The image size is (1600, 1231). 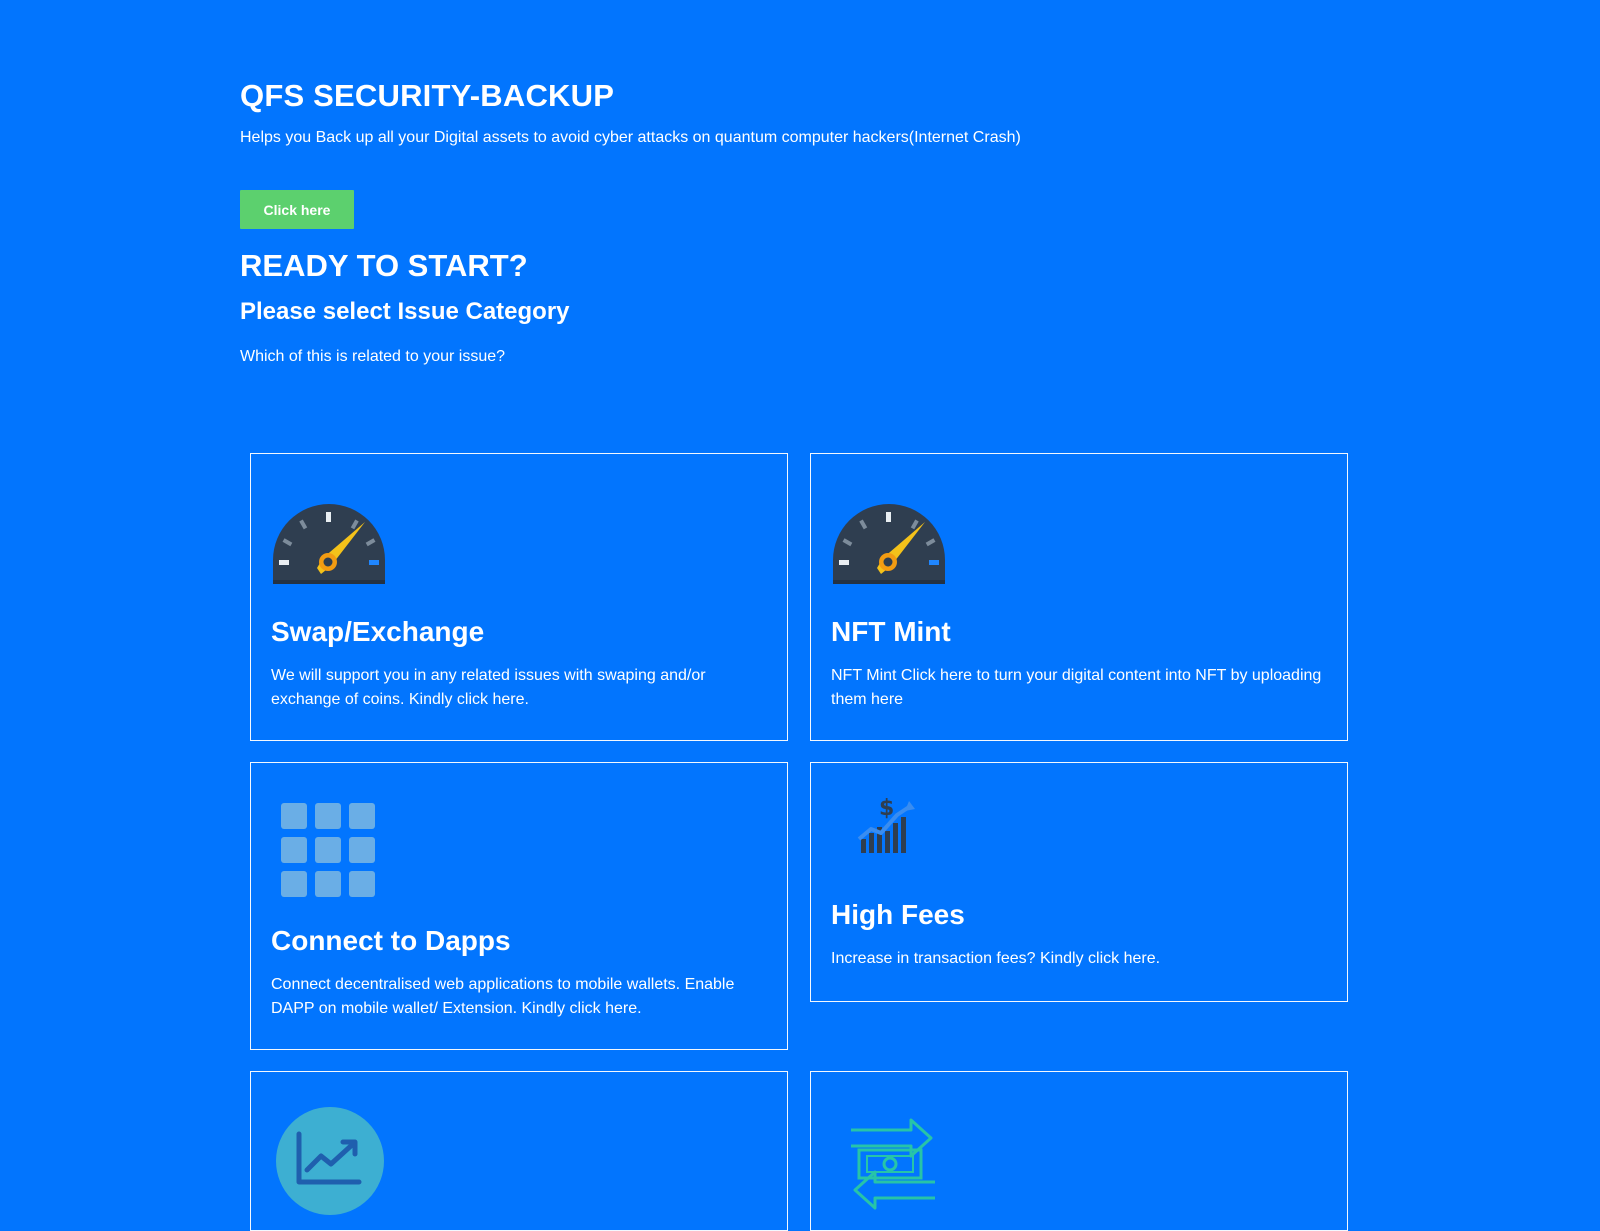 What do you see at coordinates (373, 356) in the screenshot?
I see `category-question: Which of this is related to your issue?` at bounding box center [373, 356].